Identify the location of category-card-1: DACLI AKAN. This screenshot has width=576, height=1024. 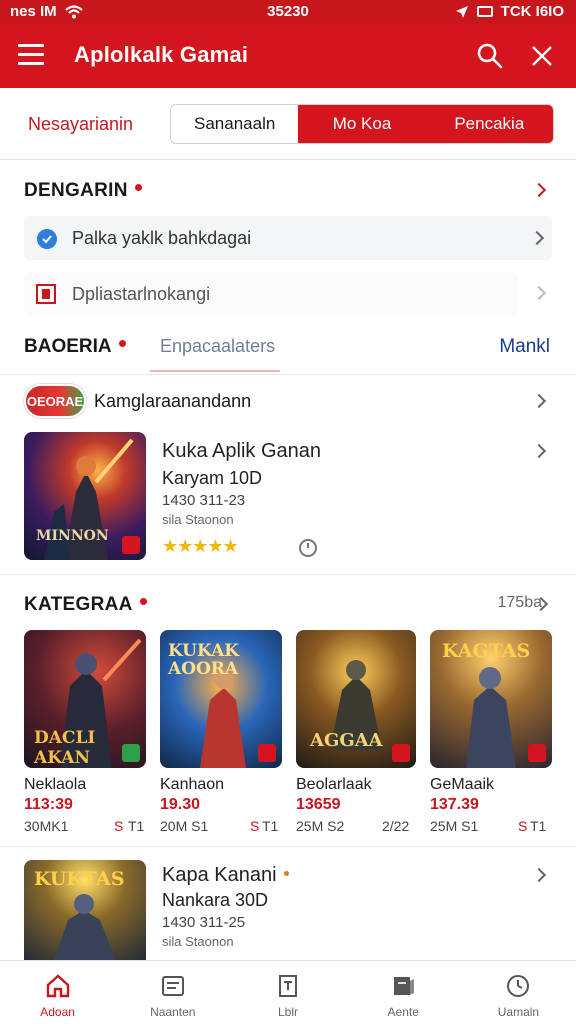
(85, 699).